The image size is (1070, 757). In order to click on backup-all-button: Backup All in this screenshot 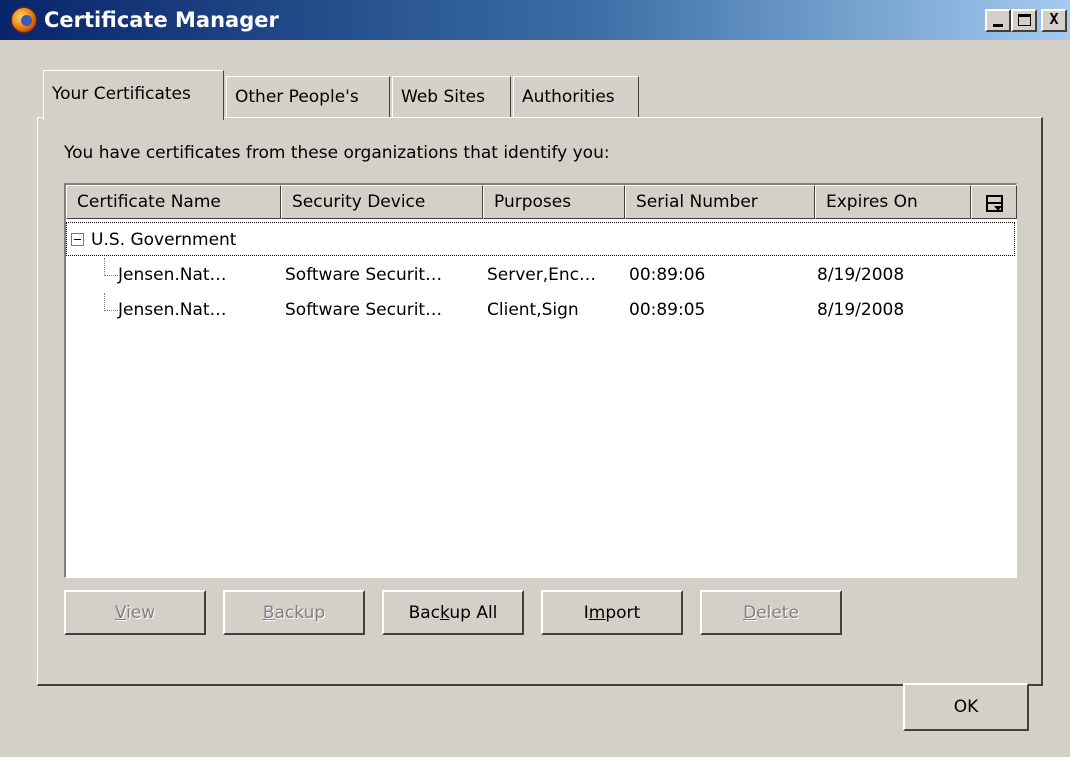, I will do `click(453, 612)`.